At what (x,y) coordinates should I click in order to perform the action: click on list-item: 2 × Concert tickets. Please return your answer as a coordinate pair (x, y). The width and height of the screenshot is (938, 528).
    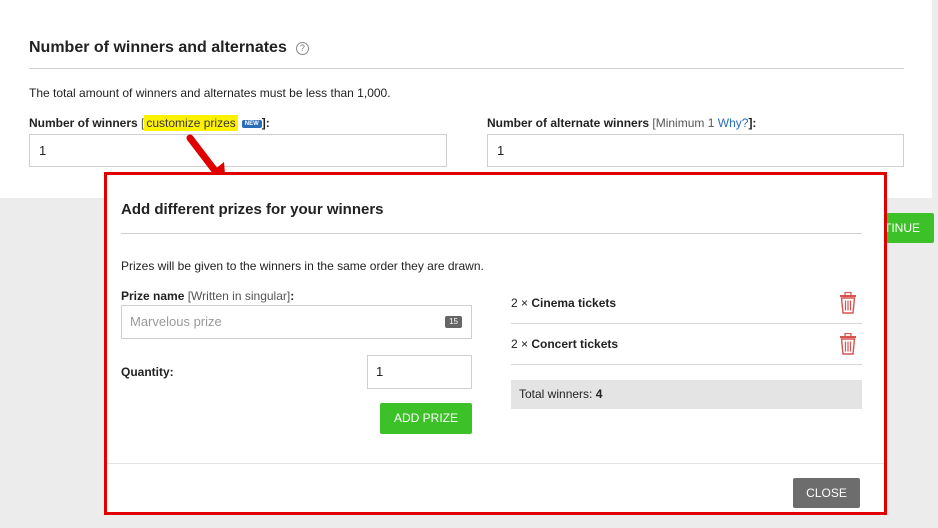
    Looking at the image, I should click on (686, 344).